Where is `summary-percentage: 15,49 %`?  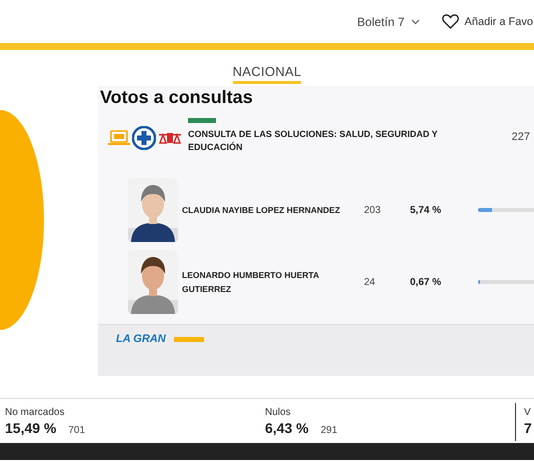
summary-percentage: 15,49 % is located at coordinates (30, 428).